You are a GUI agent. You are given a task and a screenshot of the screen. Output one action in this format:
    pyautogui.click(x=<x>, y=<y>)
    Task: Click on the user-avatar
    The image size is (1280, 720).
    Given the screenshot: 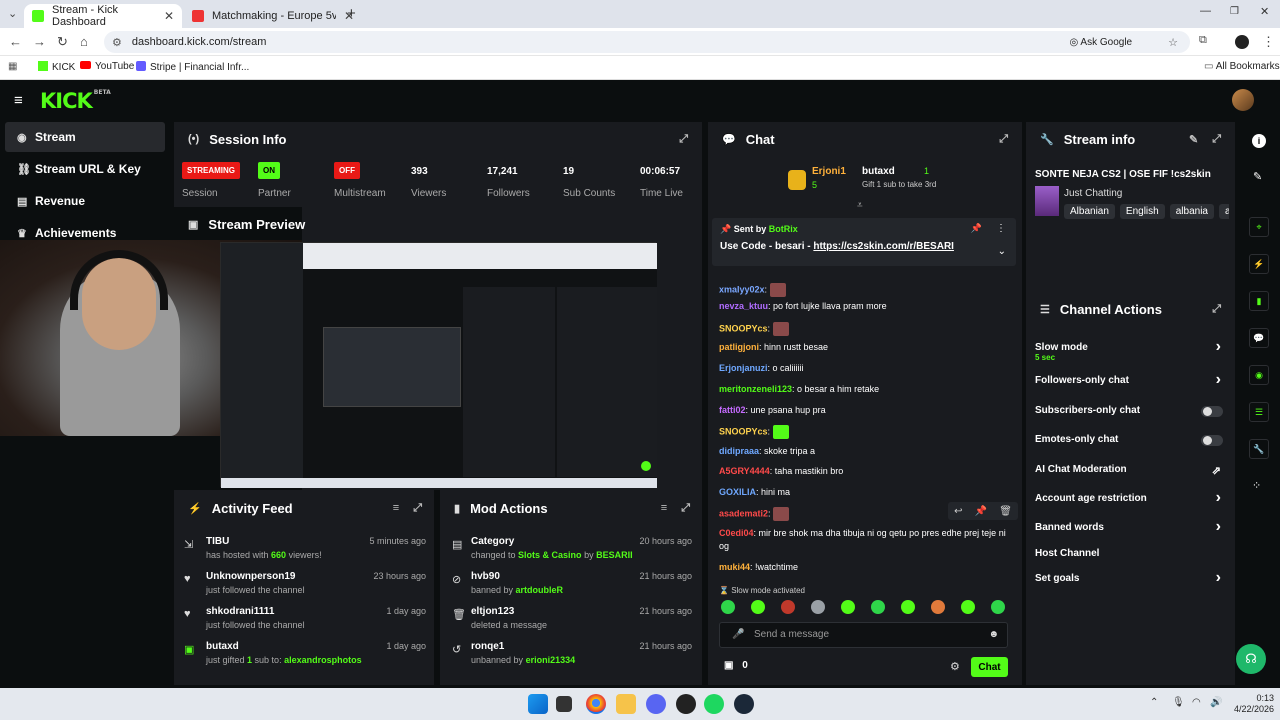 What is the action you would take?
    pyautogui.click(x=1243, y=100)
    